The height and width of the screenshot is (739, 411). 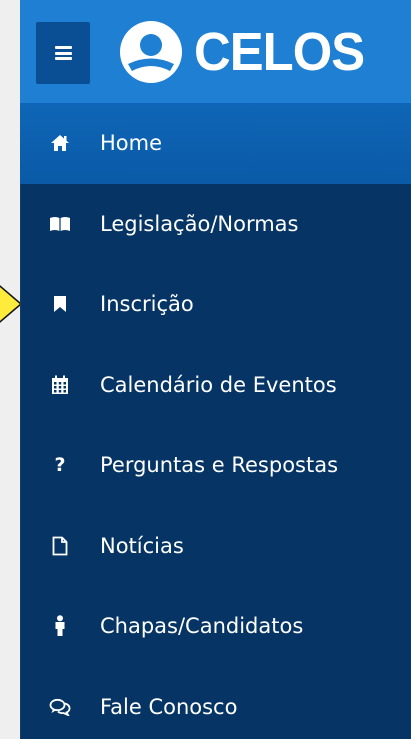 I want to click on nav-item-home: Home, so click(x=215, y=143).